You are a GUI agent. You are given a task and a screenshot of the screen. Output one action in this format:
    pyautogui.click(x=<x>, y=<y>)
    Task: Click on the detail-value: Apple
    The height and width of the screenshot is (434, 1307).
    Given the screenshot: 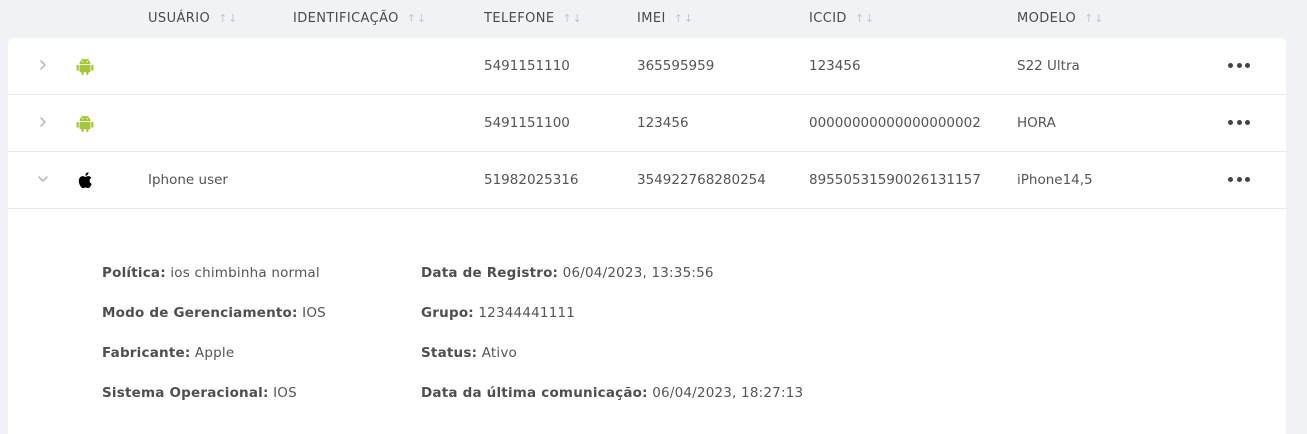 What is the action you would take?
    pyautogui.click(x=214, y=353)
    